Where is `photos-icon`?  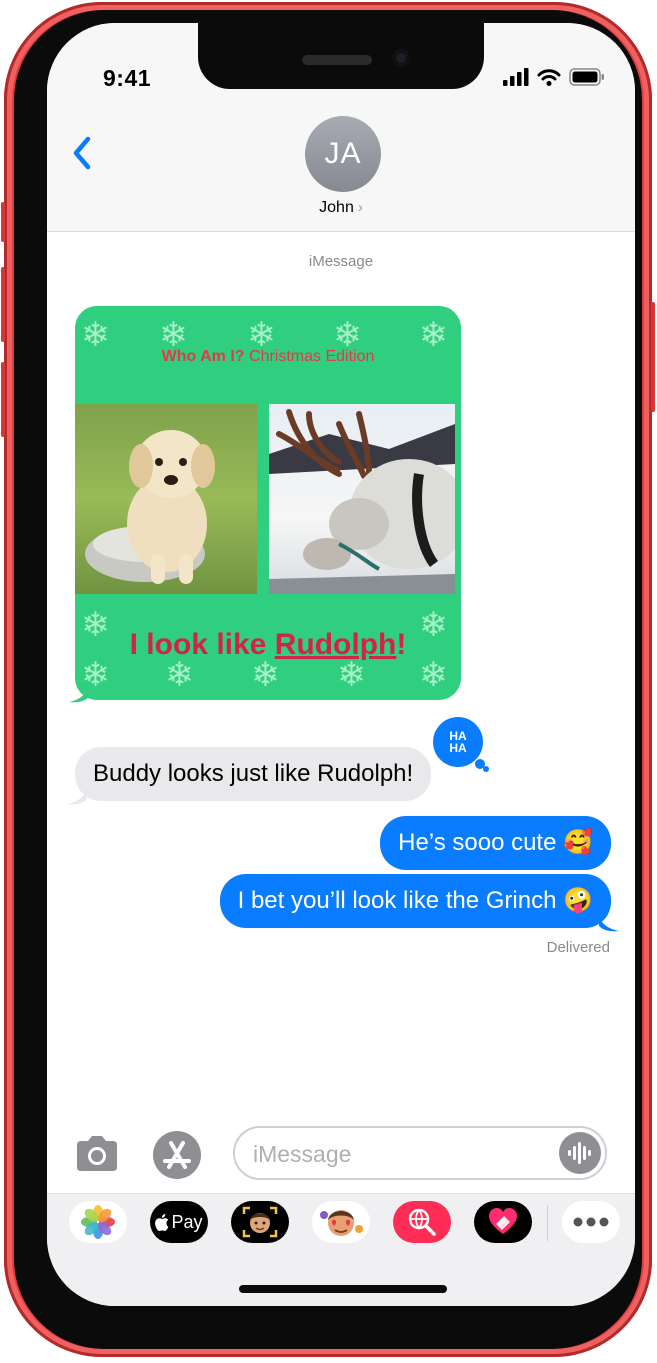
photos-icon is located at coordinates (98, 1222).